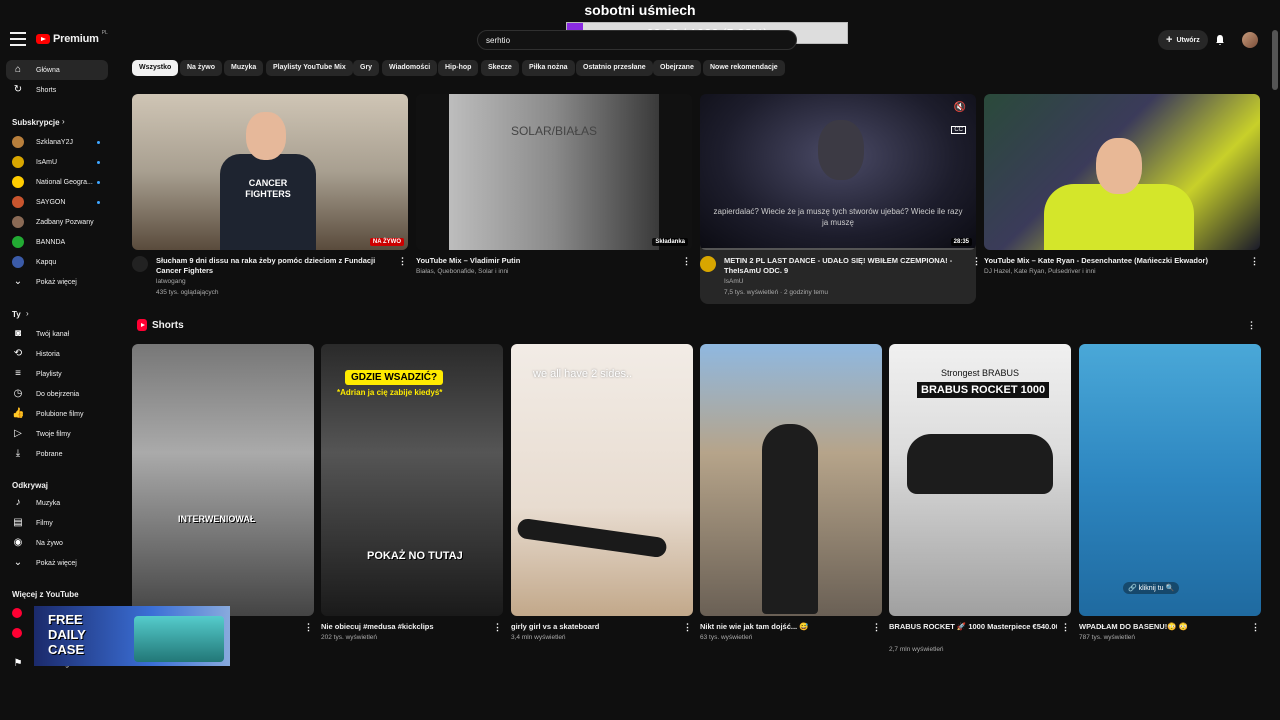 Image resolution: width=1280 pixels, height=720 pixels. What do you see at coordinates (595, 626) in the screenshot?
I see `short-title: girly girl vs a skateboard` at bounding box center [595, 626].